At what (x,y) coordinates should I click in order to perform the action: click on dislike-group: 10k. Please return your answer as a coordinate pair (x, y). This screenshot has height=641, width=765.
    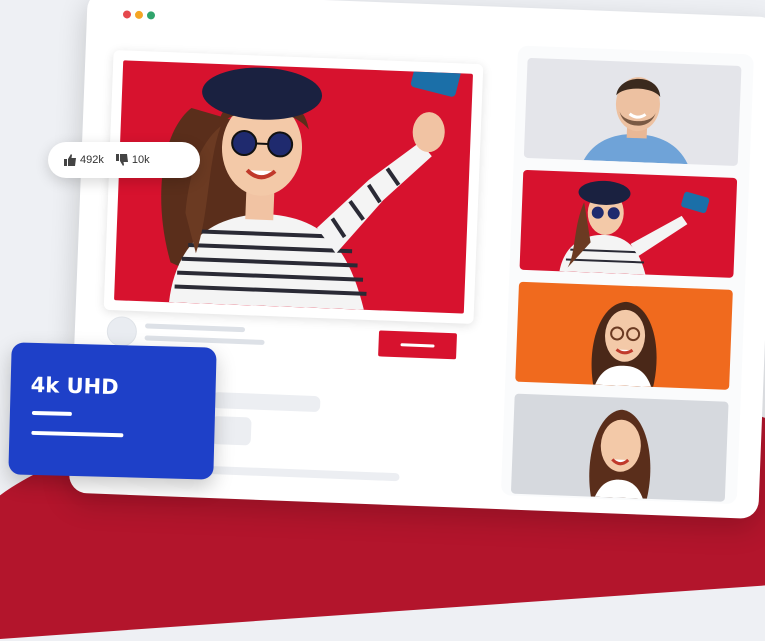
    Looking at the image, I should click on (133, 160).